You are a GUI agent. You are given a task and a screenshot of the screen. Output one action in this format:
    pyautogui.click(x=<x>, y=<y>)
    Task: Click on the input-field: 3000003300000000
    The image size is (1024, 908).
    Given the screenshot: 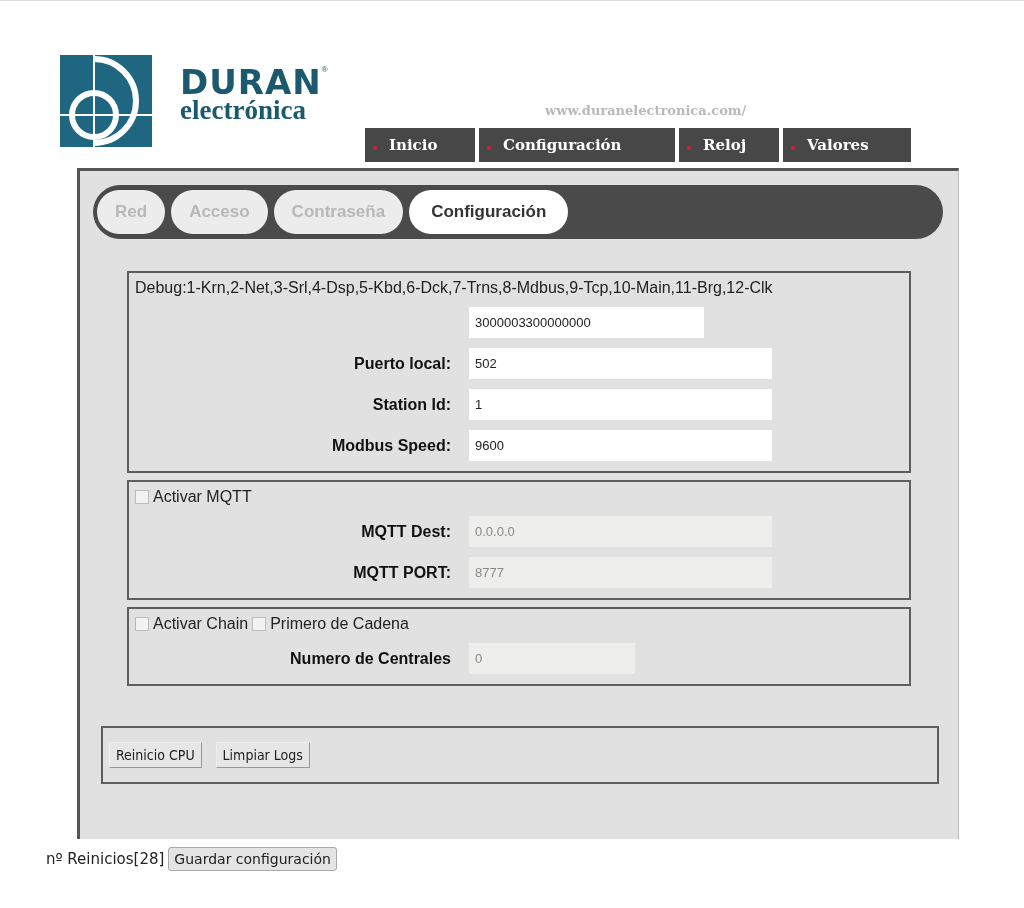 What is the action you would take?
    pyautogui.click(x=586, y=322)
    